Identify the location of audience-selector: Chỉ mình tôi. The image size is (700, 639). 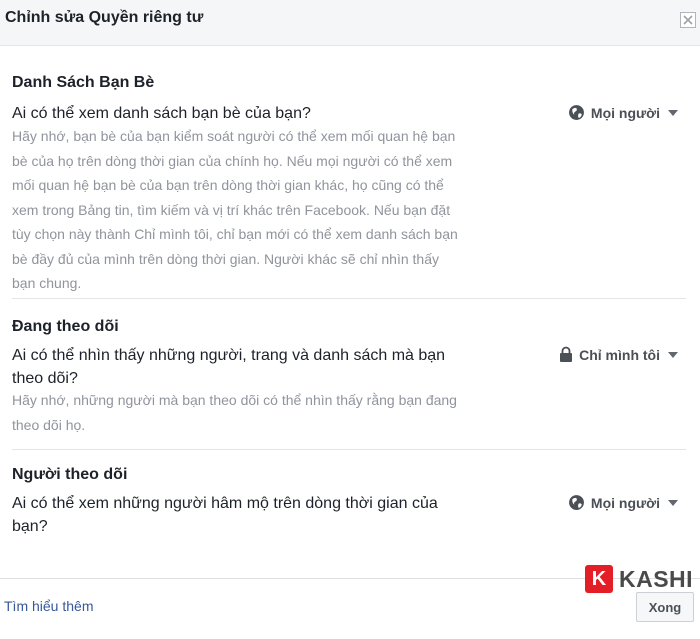
(618, 354).